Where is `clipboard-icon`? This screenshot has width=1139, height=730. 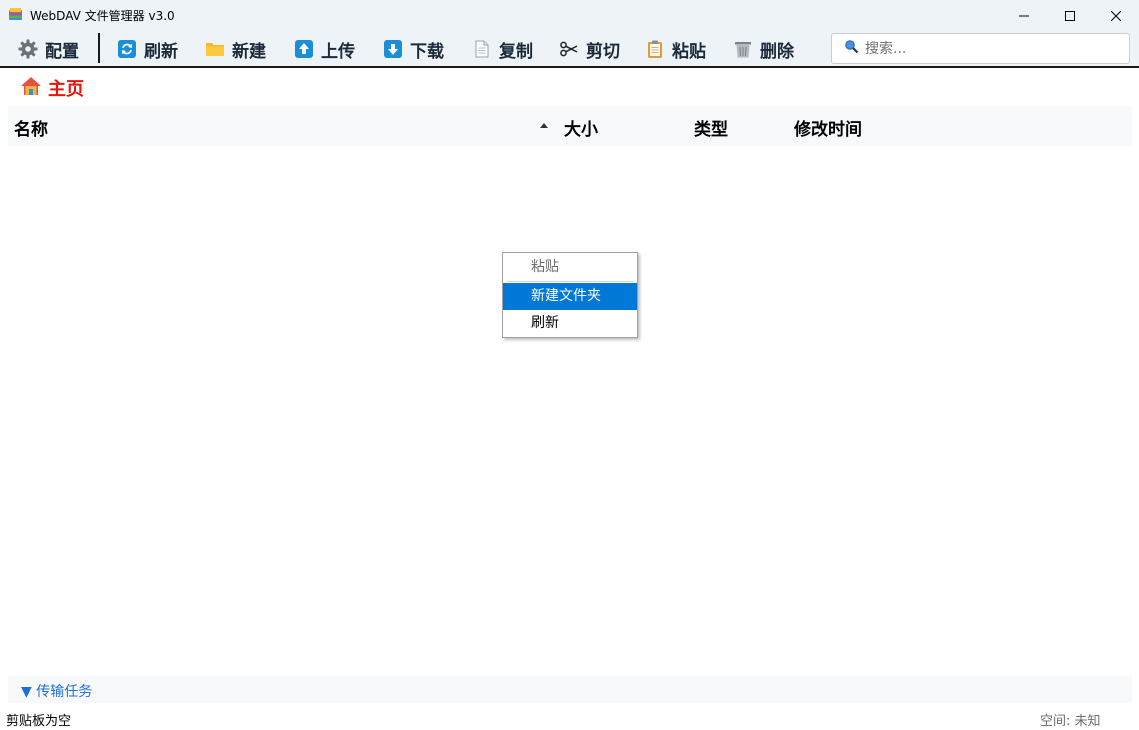 clipboard-icon is located at coordinates (655, 49).